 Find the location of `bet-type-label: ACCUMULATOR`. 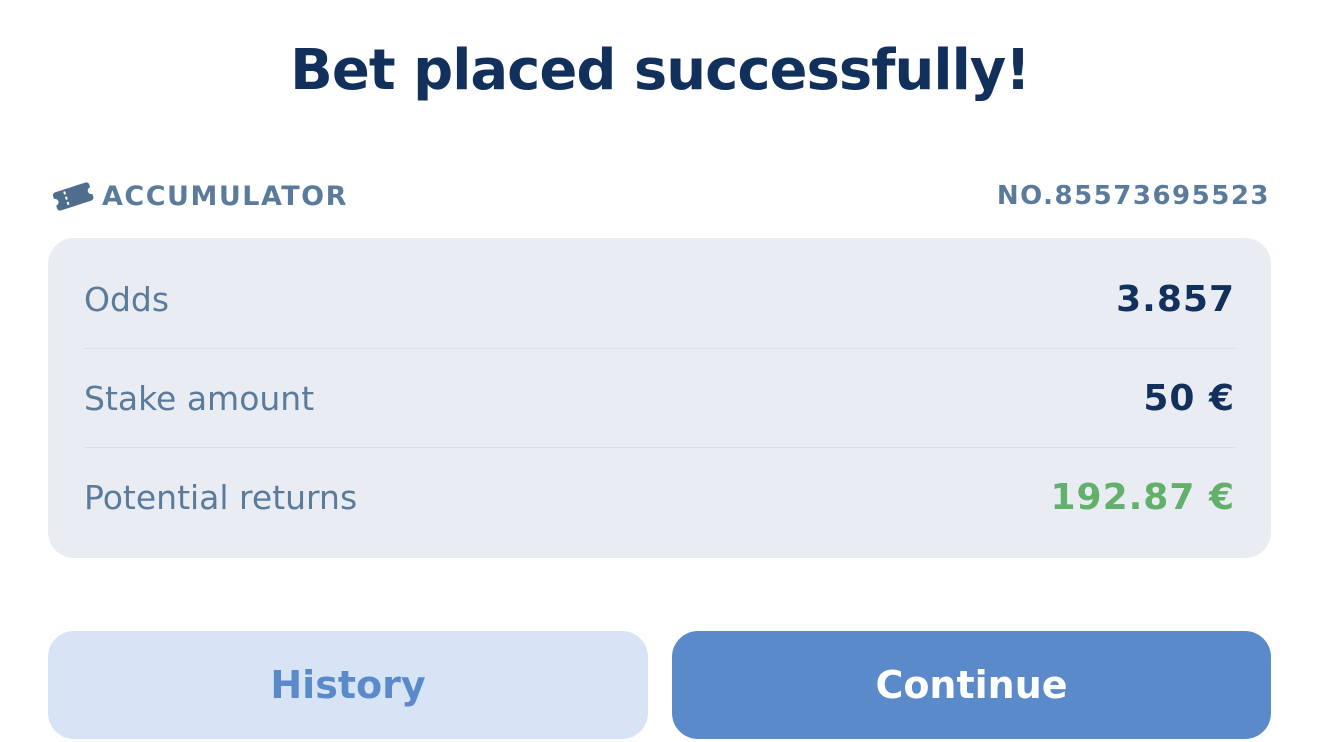

bet-type-label: ACCUMULATOR is located at coordinates (225, 196).